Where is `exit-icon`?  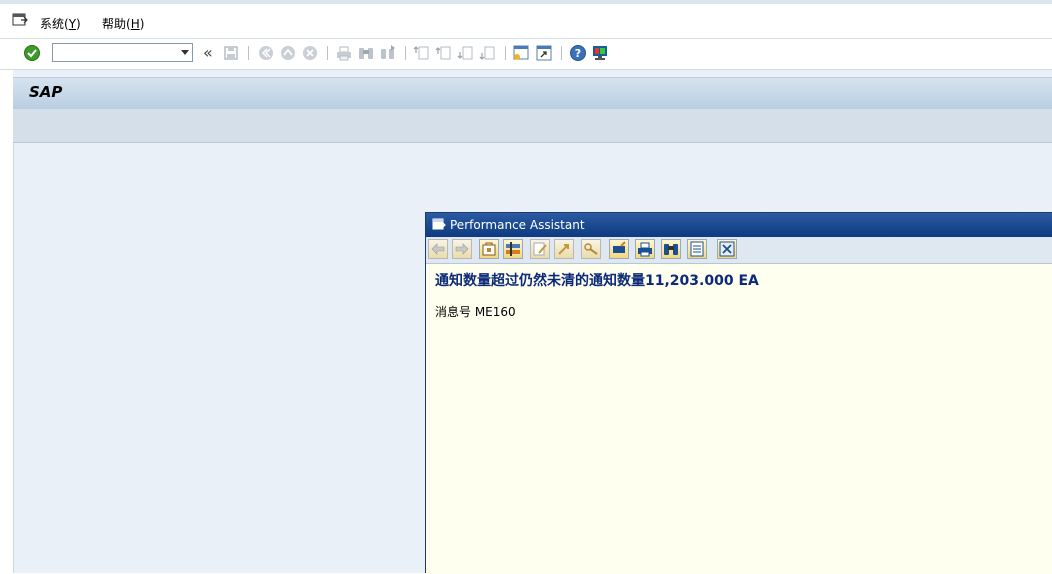
exit-icon is located at coordinates (288, 53).